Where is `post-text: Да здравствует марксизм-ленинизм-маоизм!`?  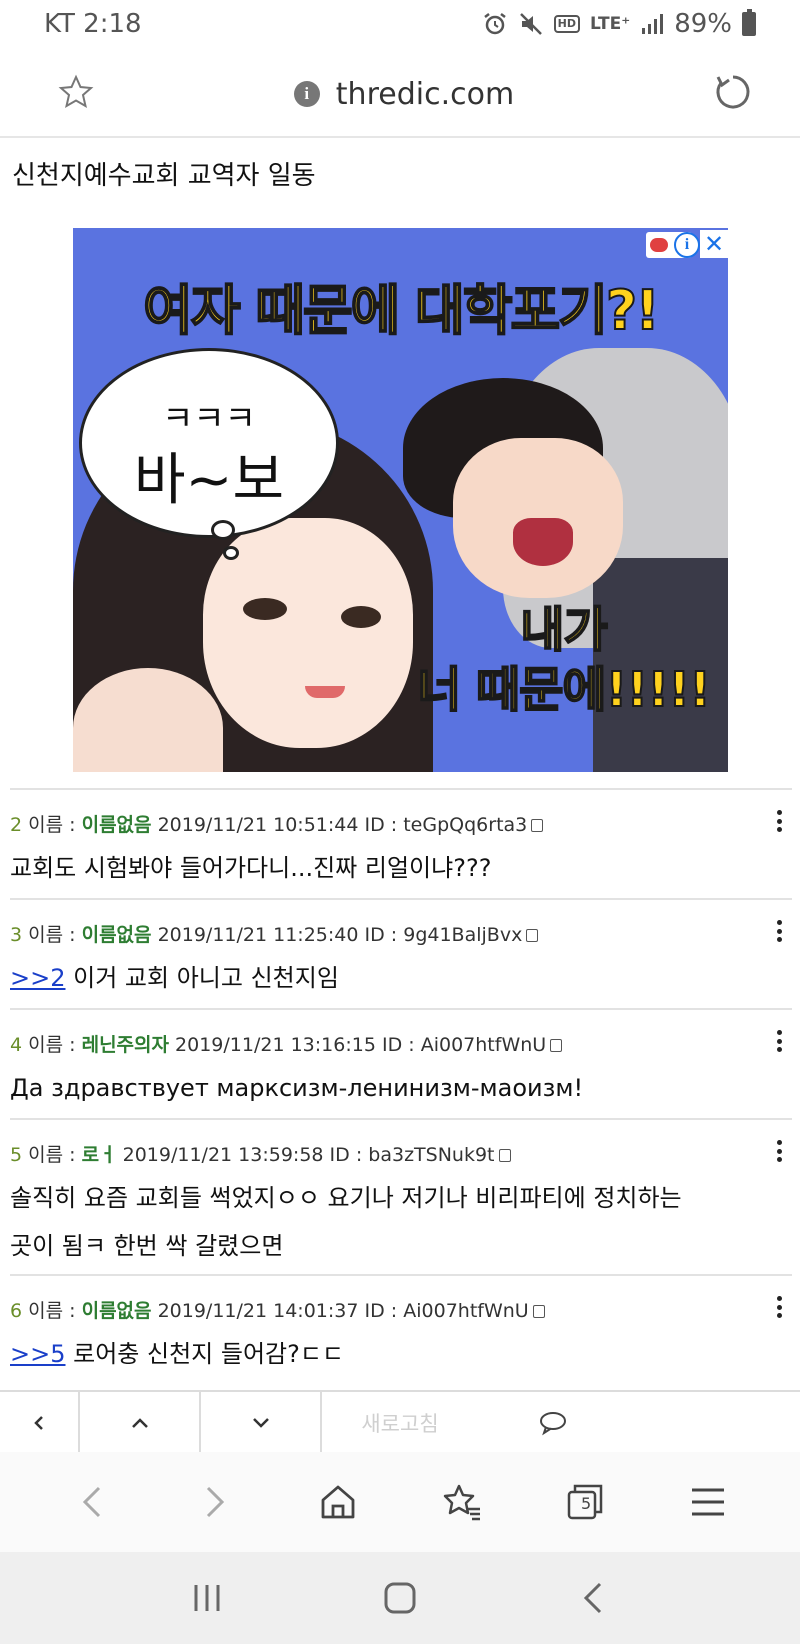 post-text: Да здравствует марксизм-ленинизм-маоизм! is located at coordinates (297, 1088).